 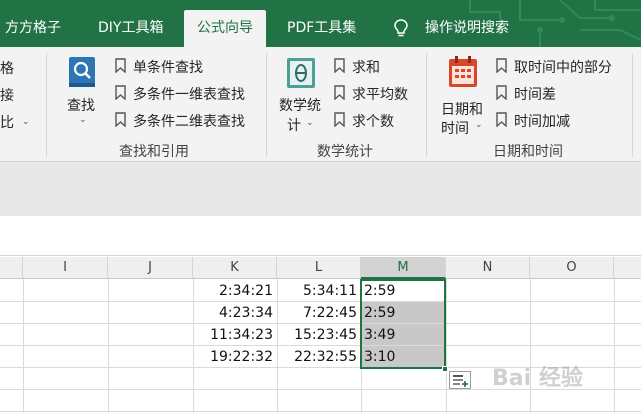 I want to click on cell-k4: 19:22:32, so click(x=235, y=357).